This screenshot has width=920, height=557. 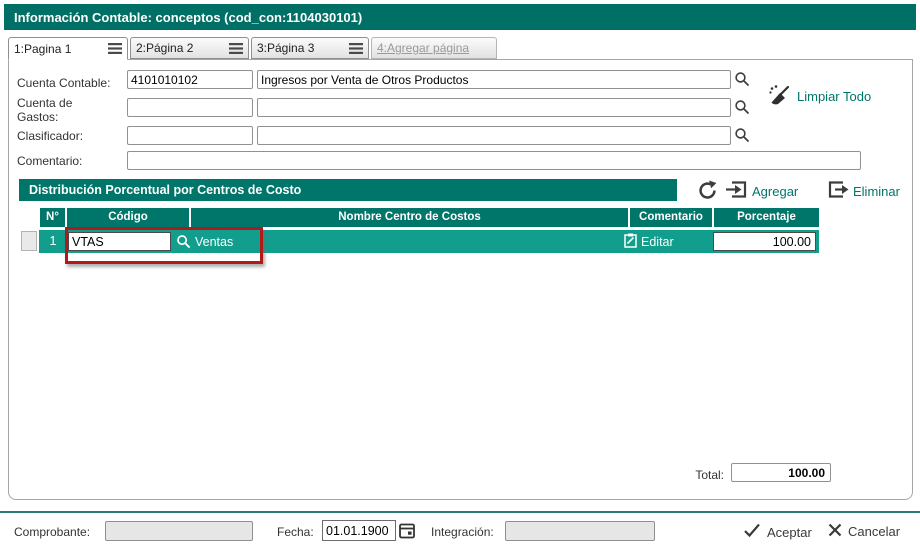 What do you see at coordinates (494, 79) in the screenshot?
I see `cuenta-contable-name-input` at bounding box center [494, 79].